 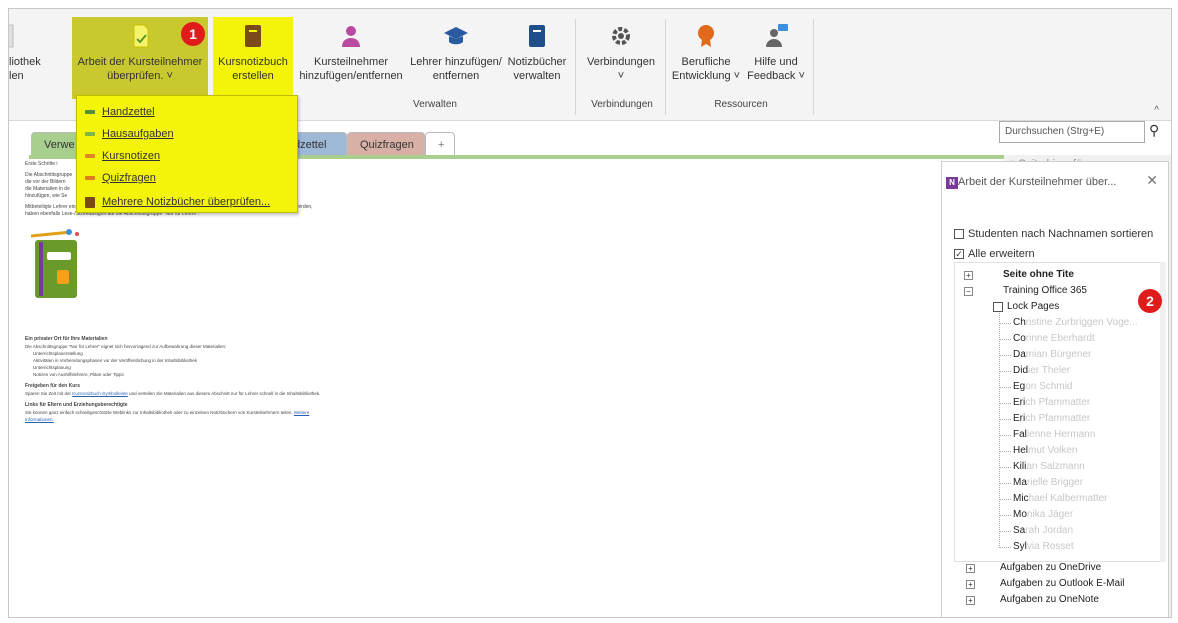 What do you see at coordinates (29, 58) in the screenshot?
I see `library-button: liothek len` at bounding box center [29, 58].